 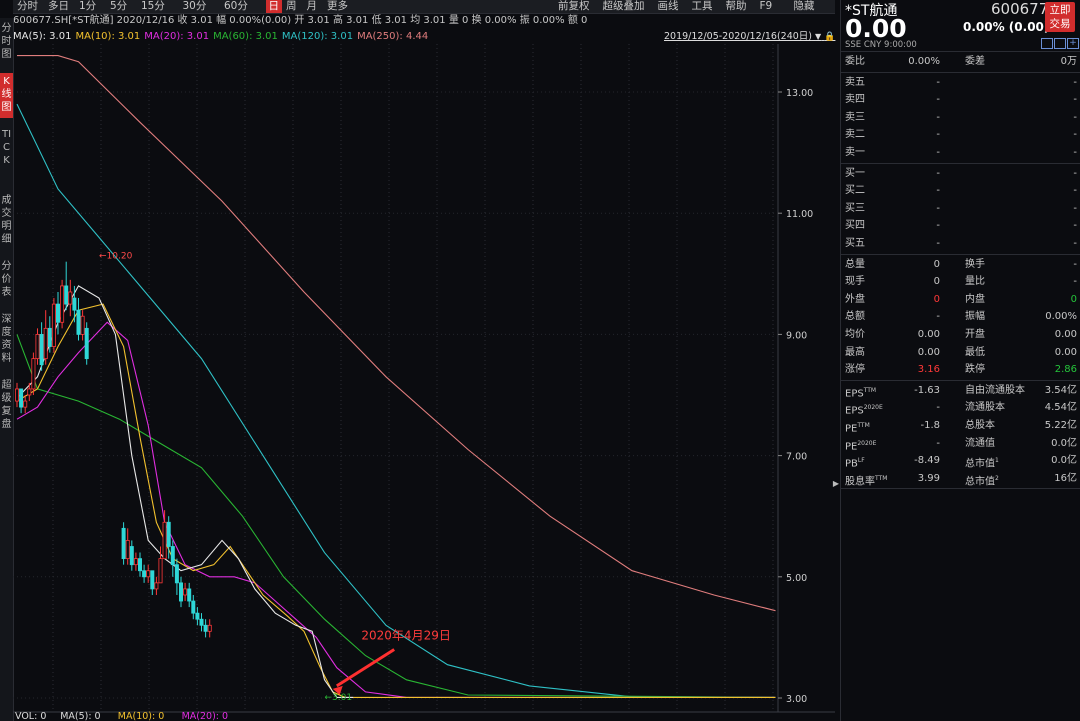 I want to click on stock-code: 600677, so click(x=1020, y=9).